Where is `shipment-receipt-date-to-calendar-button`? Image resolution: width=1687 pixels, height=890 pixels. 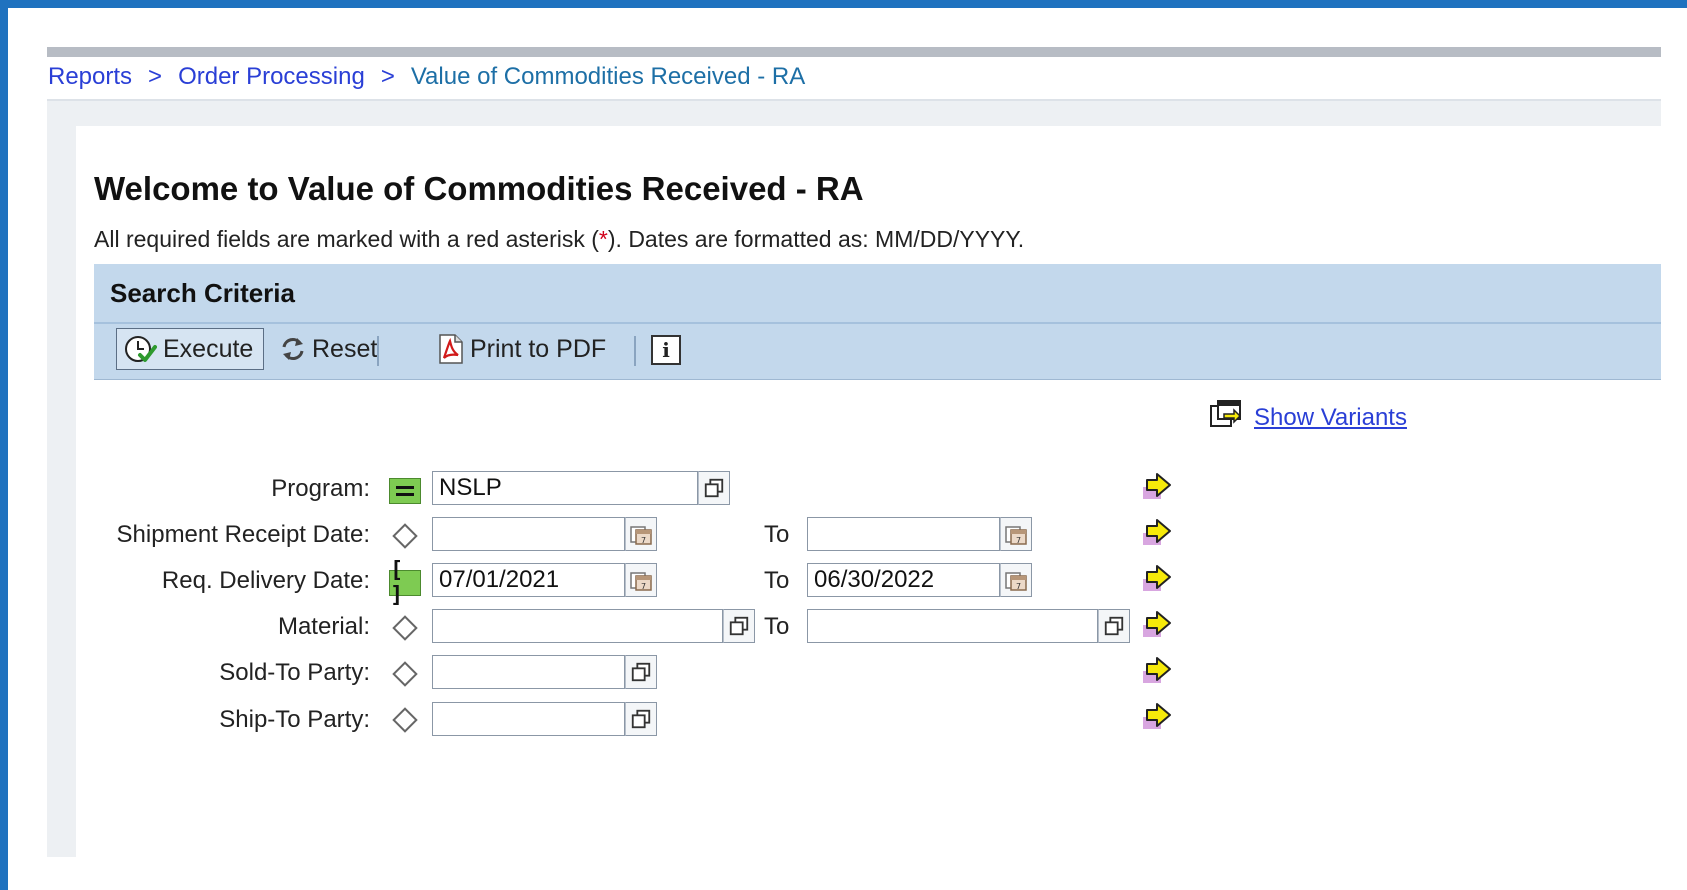
shipment-receipt-date-to-calendar-button is located at coordinates (1016, 534).